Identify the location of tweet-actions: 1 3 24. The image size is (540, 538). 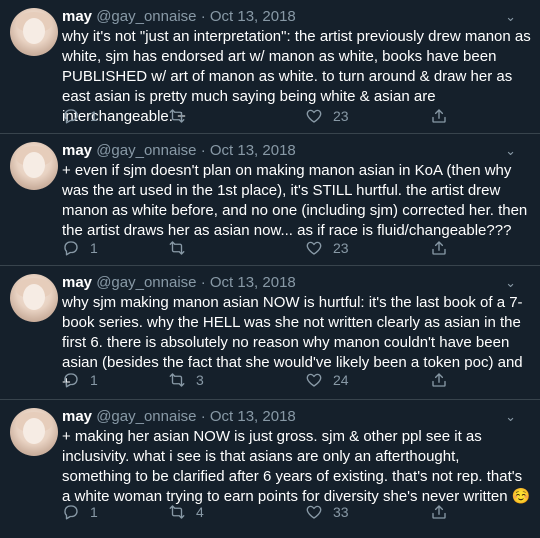
(301, 380).